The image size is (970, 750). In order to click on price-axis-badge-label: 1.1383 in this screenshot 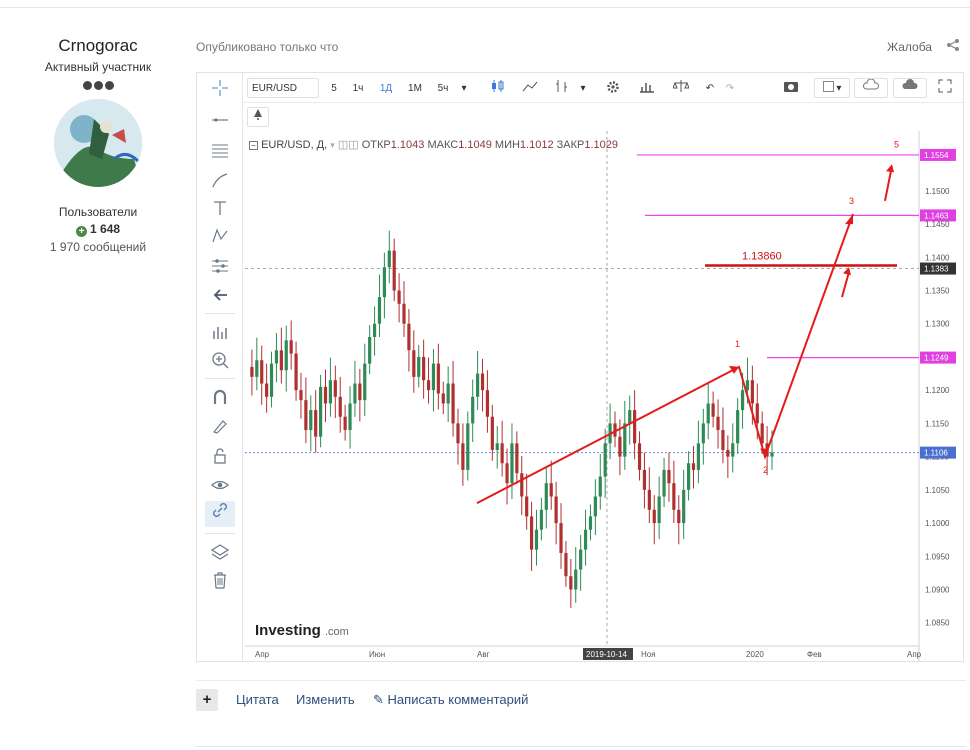, I will do `click(936, 269)`.